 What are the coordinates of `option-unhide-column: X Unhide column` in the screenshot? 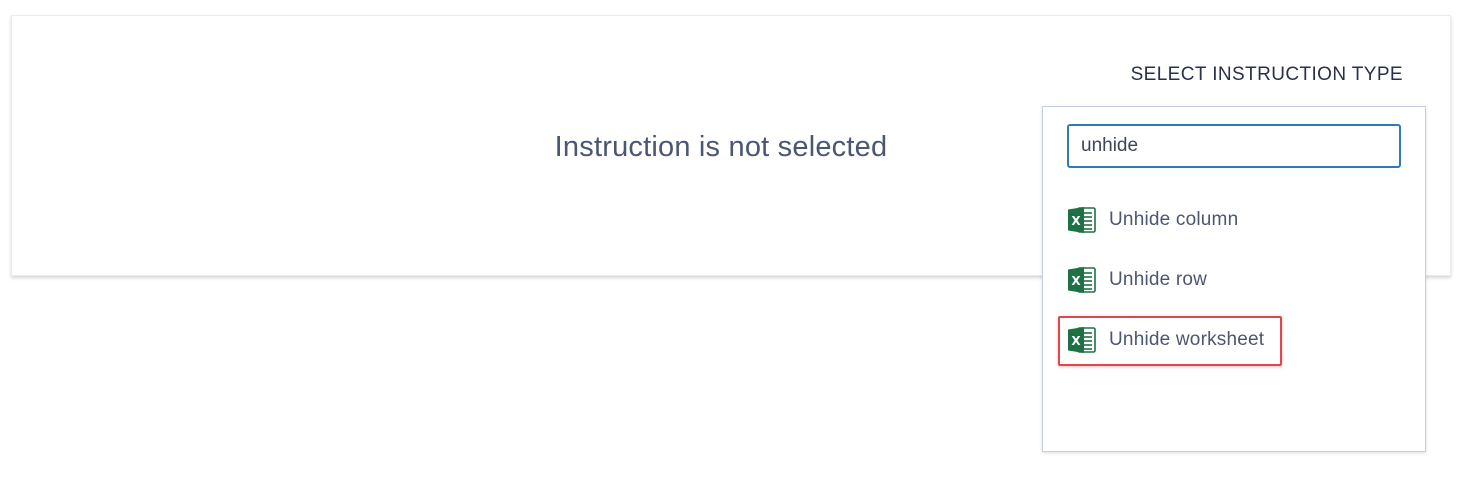 It's located at (1152, 220).